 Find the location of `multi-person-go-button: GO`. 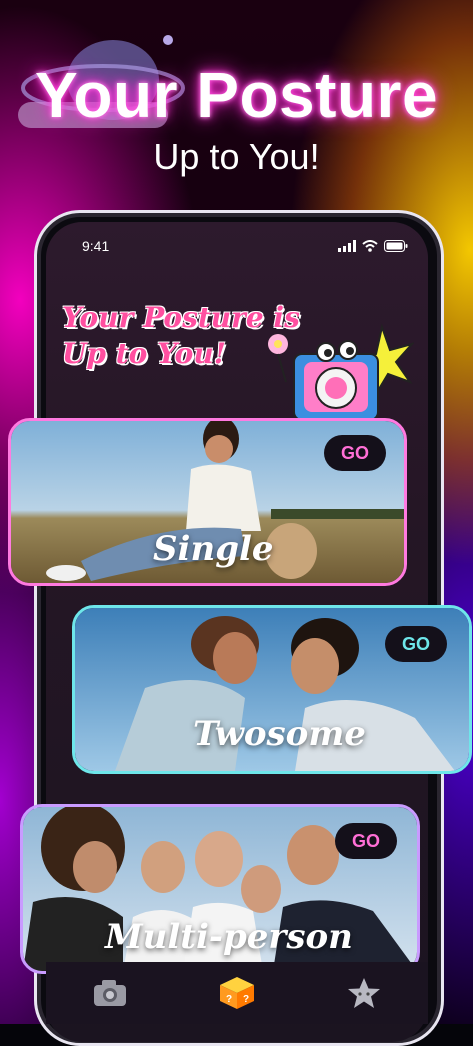

multi-person-go-button: GO is located at coordinates (366, 841).